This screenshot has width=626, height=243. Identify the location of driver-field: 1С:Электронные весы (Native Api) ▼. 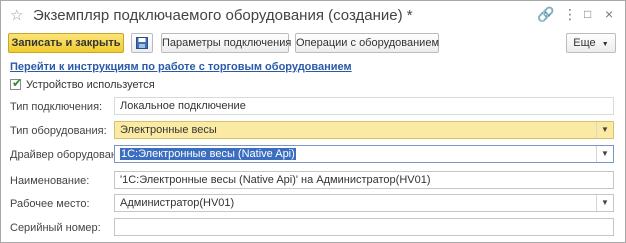
(364, 154).